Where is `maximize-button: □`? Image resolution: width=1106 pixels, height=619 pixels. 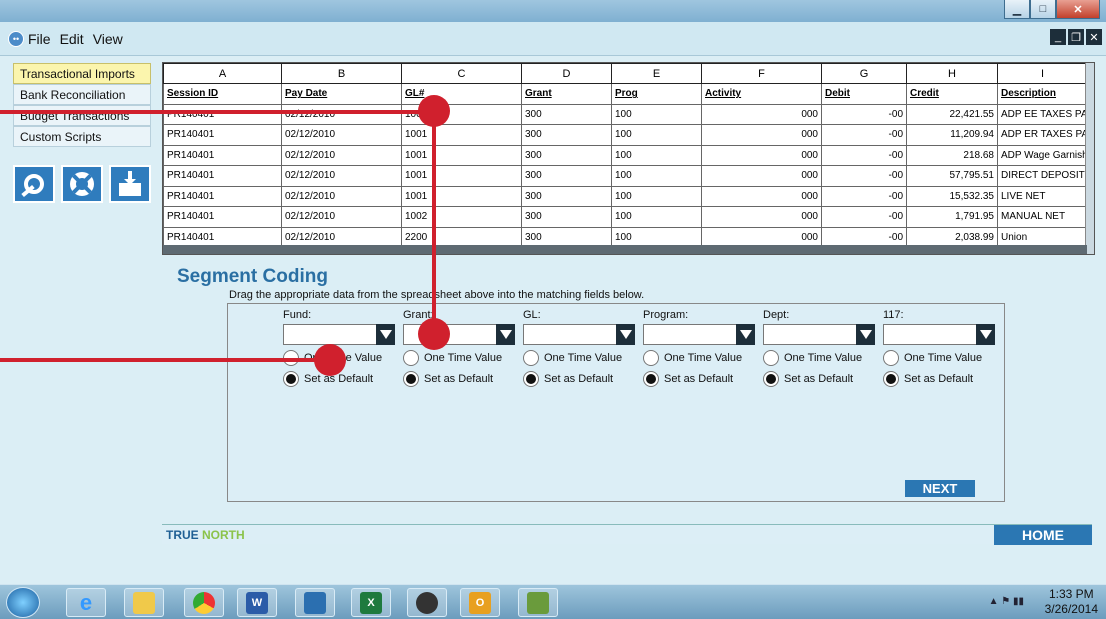 maximize-button: □ is located at coordinates (1043, 9).